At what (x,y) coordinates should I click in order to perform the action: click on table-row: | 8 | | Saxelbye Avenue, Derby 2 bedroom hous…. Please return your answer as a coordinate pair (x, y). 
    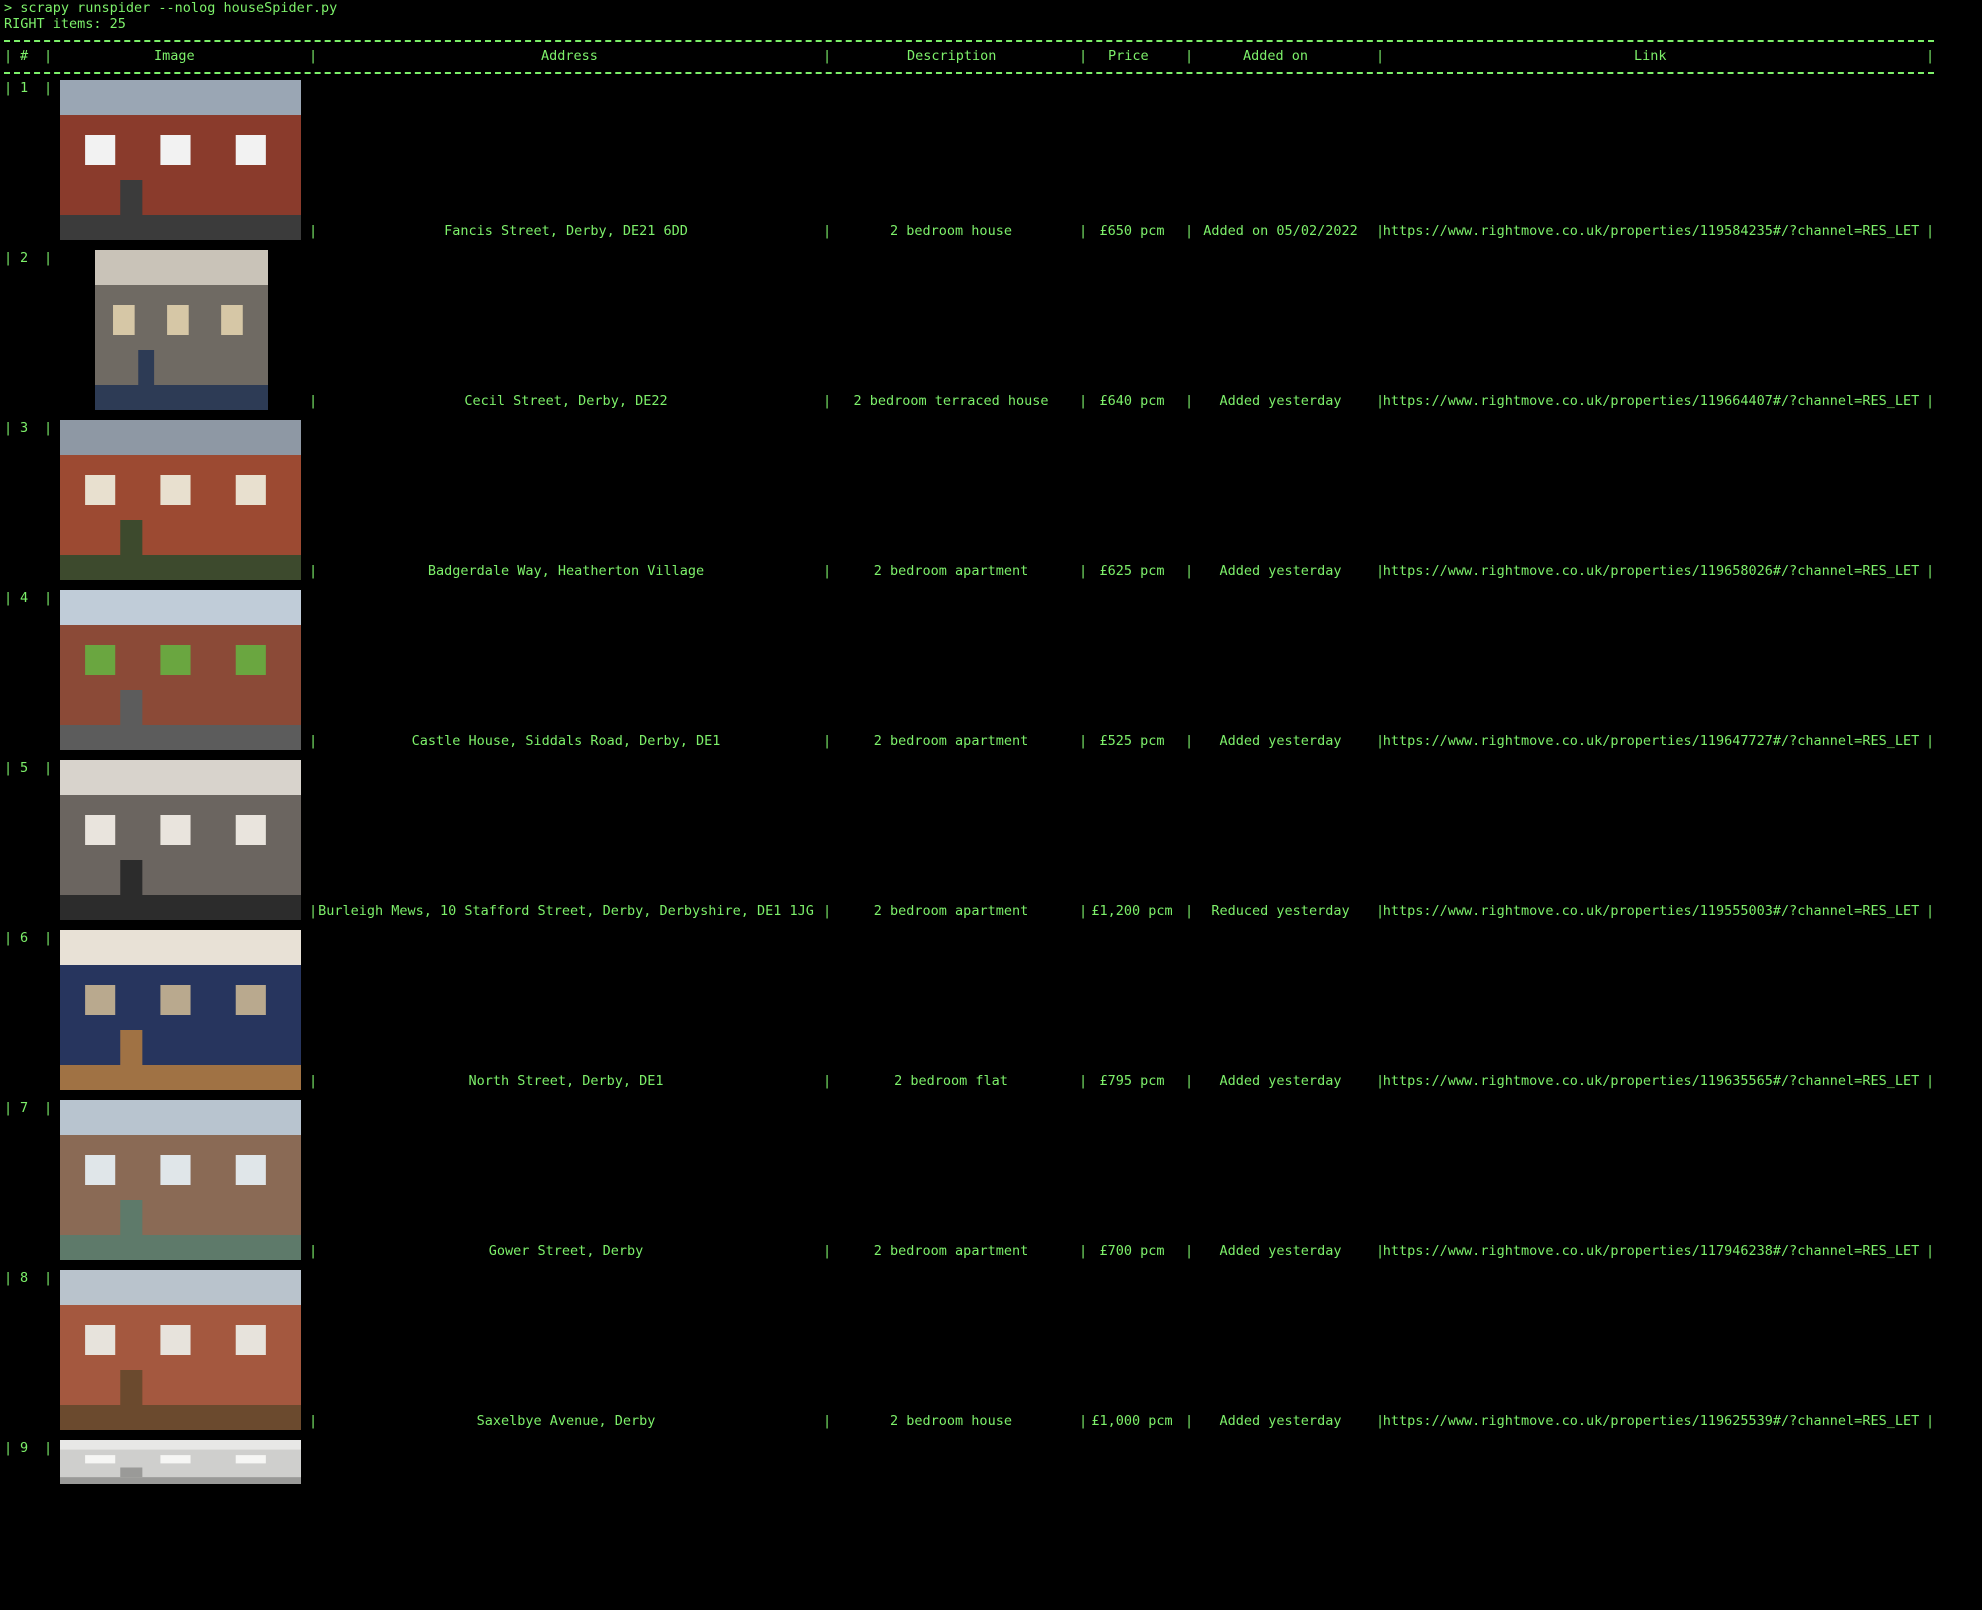
    Looking at the image, I should click on (969, 1355).